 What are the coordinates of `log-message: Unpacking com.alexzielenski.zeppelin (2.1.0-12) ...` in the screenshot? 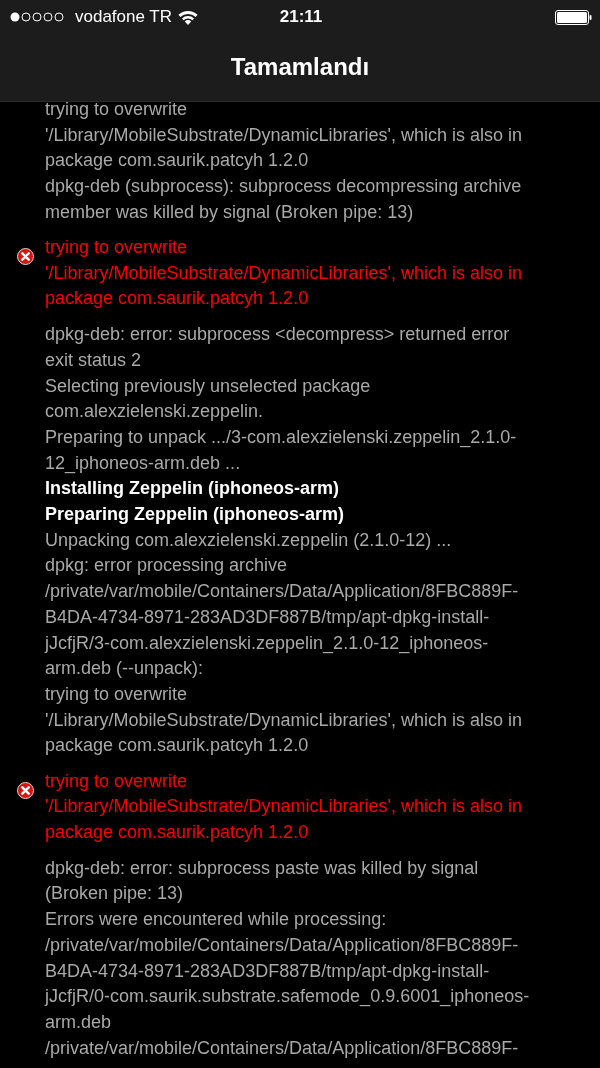 It's located at (249, 540).